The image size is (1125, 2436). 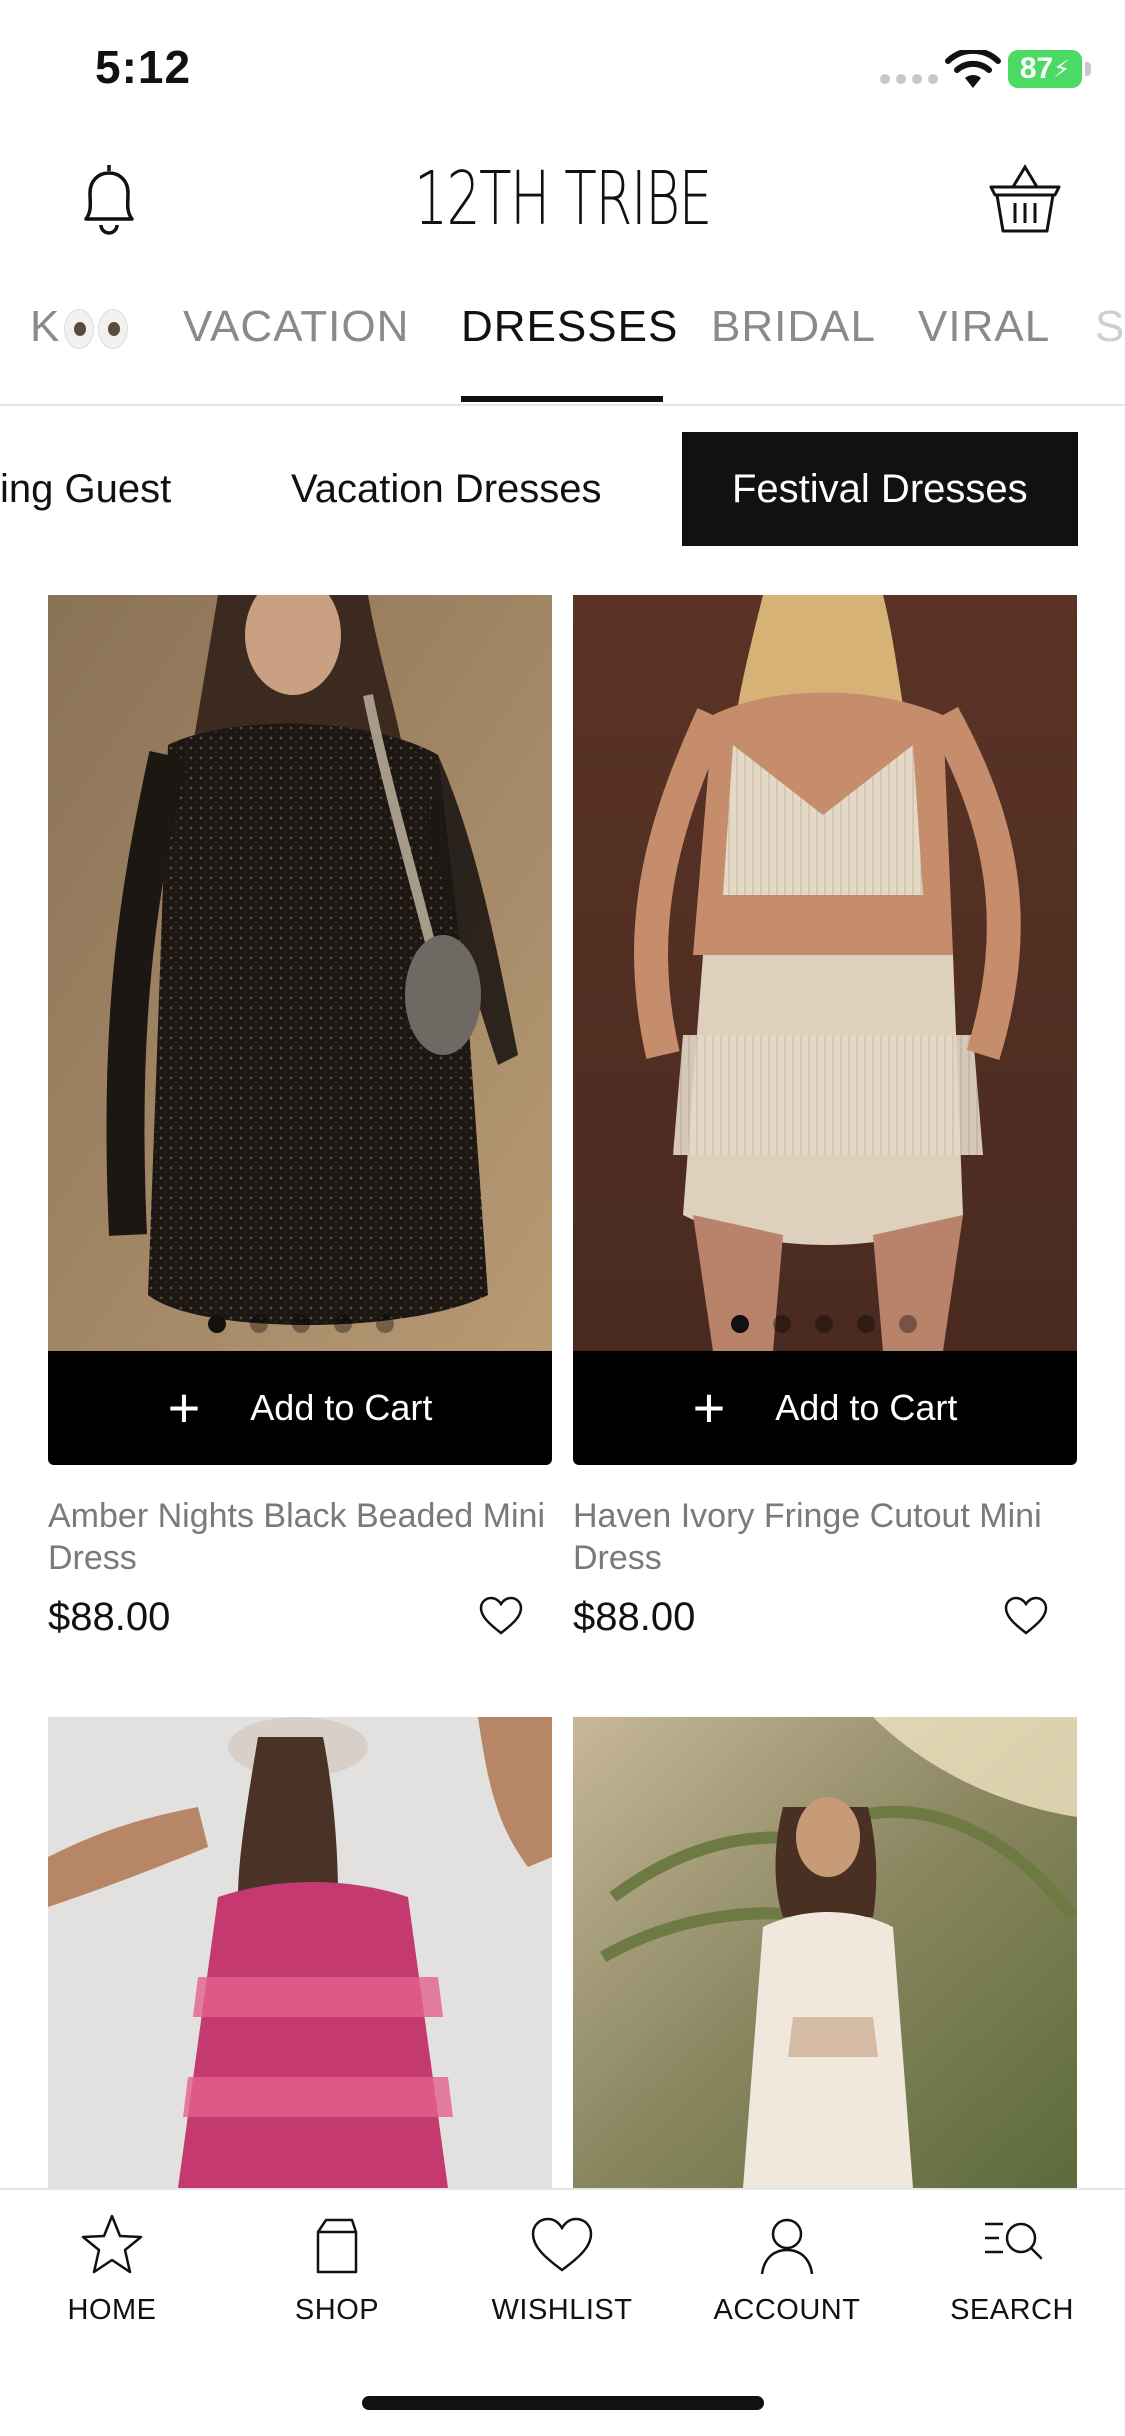 I want to click on subtab-festival-dresses: Festival Dresses, so click(x=880, y=489).